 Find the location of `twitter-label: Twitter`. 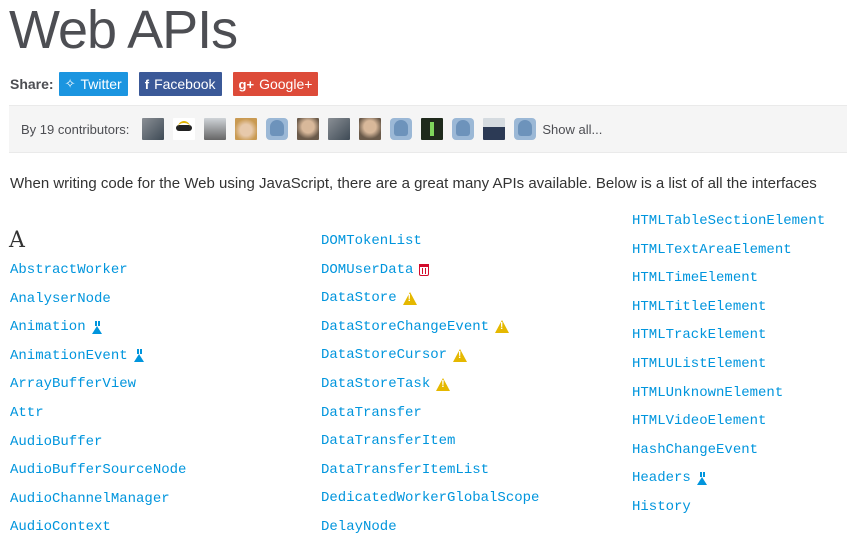

twitter-label: Twitter is located at coordinates (101, 84).